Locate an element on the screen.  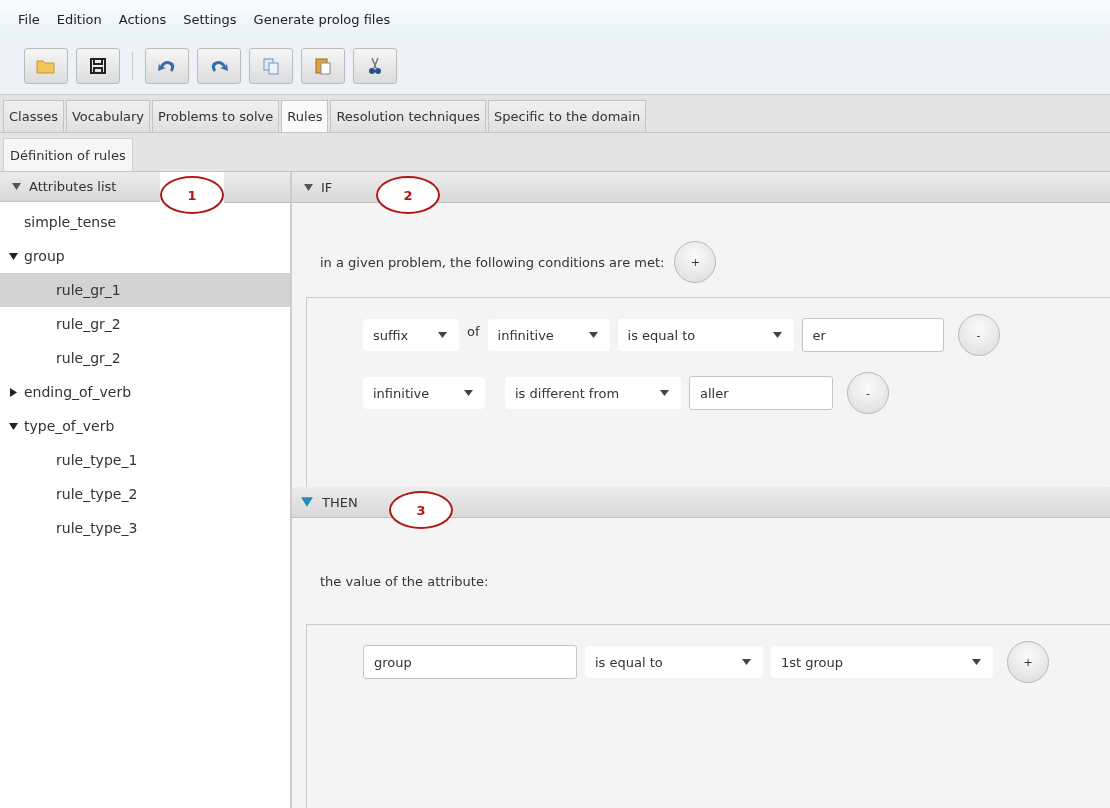
paste-icon is located at coordinates (323, 66).